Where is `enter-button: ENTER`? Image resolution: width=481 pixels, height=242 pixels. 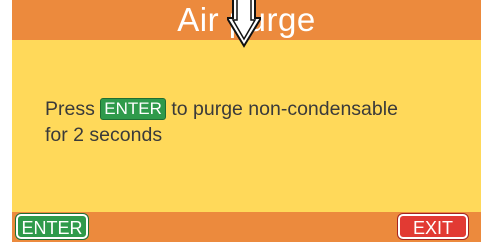 enter-button: ENTER is located at coordinates (52, 226).